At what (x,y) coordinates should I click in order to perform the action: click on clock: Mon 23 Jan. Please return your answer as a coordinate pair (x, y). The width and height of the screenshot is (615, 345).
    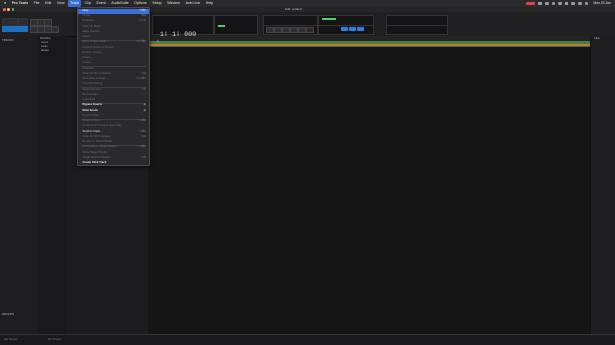
    Looking at the image, I should click on (602, 3).